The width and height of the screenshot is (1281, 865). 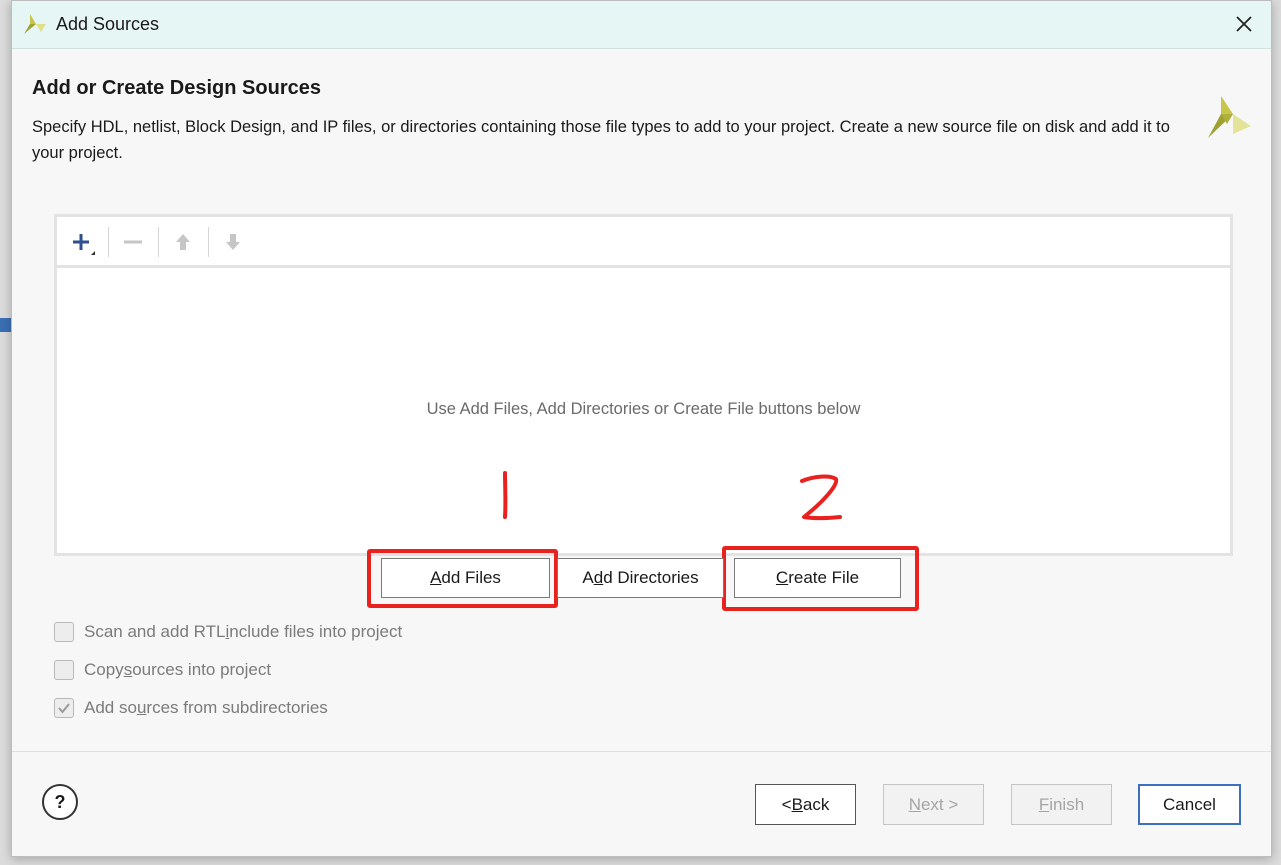 I want to click on add-files-button: Add Files, so click(x=465, y=578).